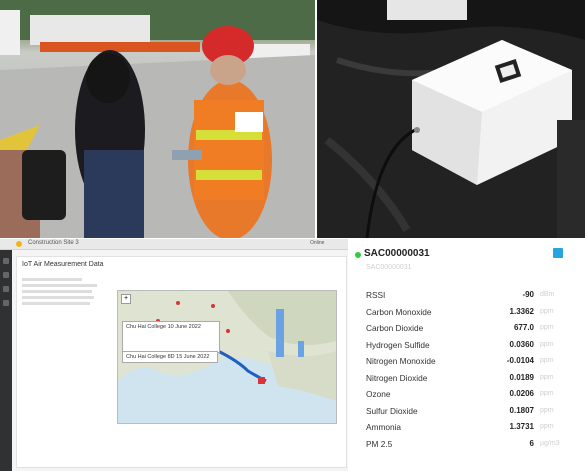  I want to click on status-label: Online, so click(317, 243).